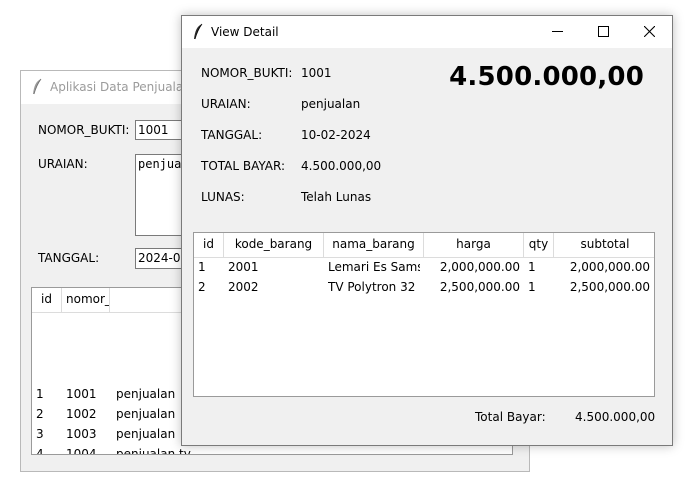 The width and height of the screenshot is (688, 490). What do you see at coordinates (63, 164) in the screenshot?
I see `uraian-label: URAIAN:` at bounding box center [63, 164].